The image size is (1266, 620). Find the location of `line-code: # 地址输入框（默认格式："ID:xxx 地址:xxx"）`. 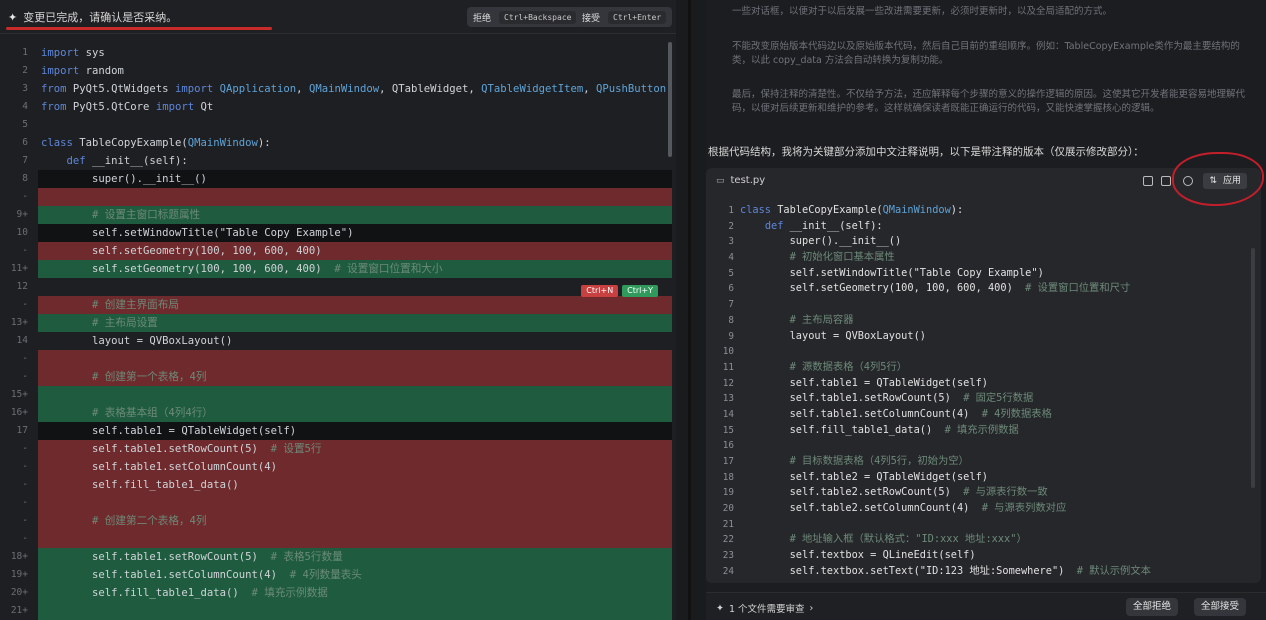

line-code: # 地址输入框（默认格式："ID:xxx 地址:xxx"） is located at coordinates (908, 539).